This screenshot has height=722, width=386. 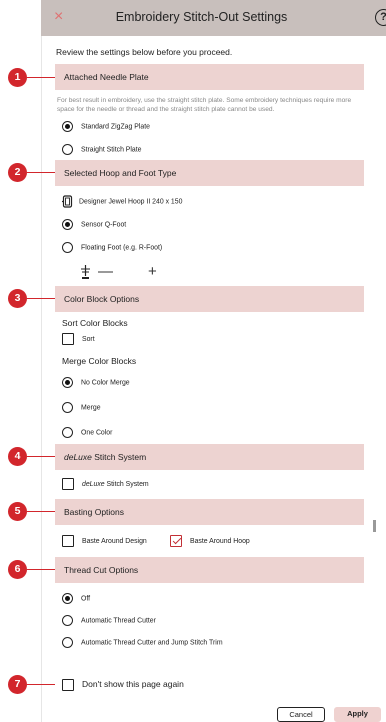 What do you see at coordinates (17, 569) in the screenshot?
I see `section-6-badge: 6` at bounding box center [17, 569].